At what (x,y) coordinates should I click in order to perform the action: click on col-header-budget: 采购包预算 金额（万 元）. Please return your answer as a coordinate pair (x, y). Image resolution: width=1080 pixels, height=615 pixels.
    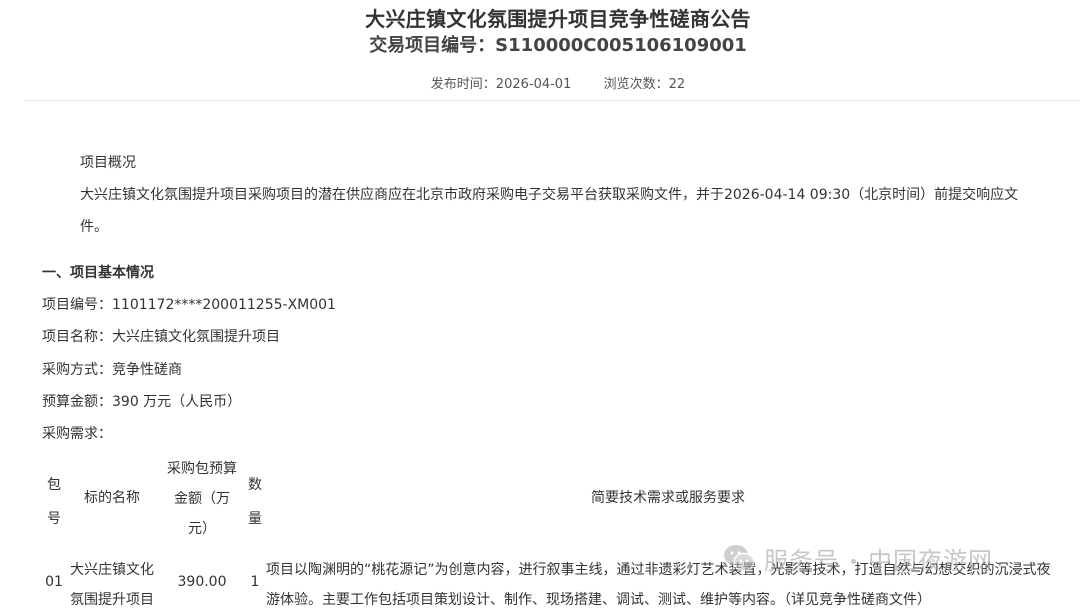
    Looking at the image, I should click on (202, 499).